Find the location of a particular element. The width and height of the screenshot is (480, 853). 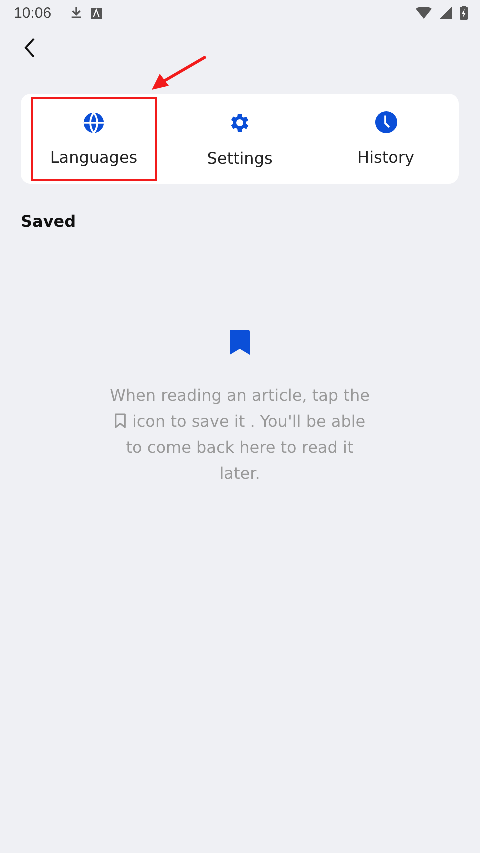

empty-message: When reading an article, tap the is located at coordinates (240, 395).